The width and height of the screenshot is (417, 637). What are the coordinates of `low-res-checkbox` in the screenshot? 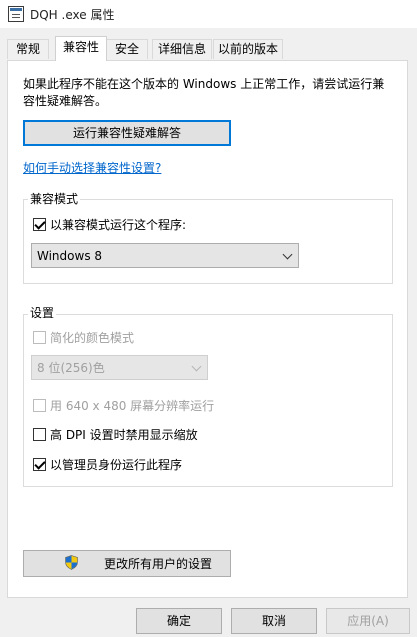 It's located at (39, 405).